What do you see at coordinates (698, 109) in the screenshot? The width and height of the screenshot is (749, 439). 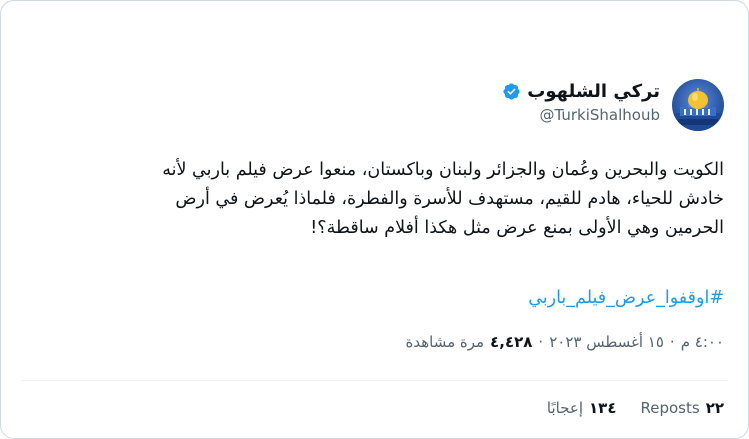 I see `al-aqsa-dome-avatar-icon` at bounding box center [698, 109].